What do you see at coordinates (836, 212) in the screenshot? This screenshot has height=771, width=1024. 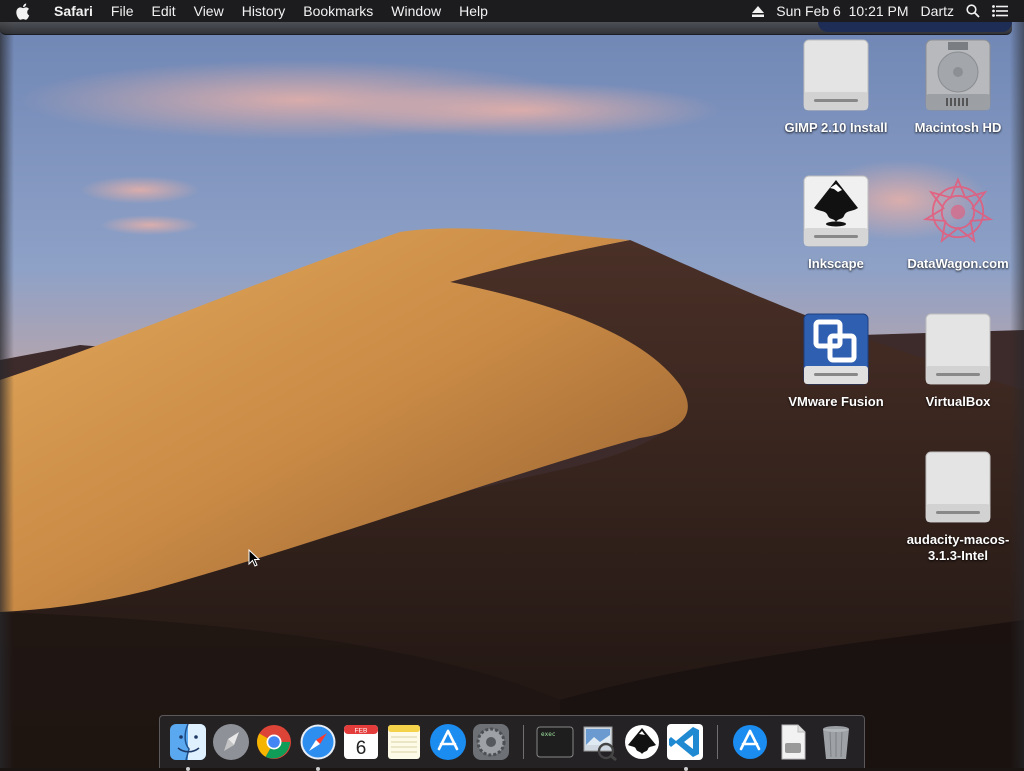 I see `inkscape-drive-icon` at bounding box center [836, 212].